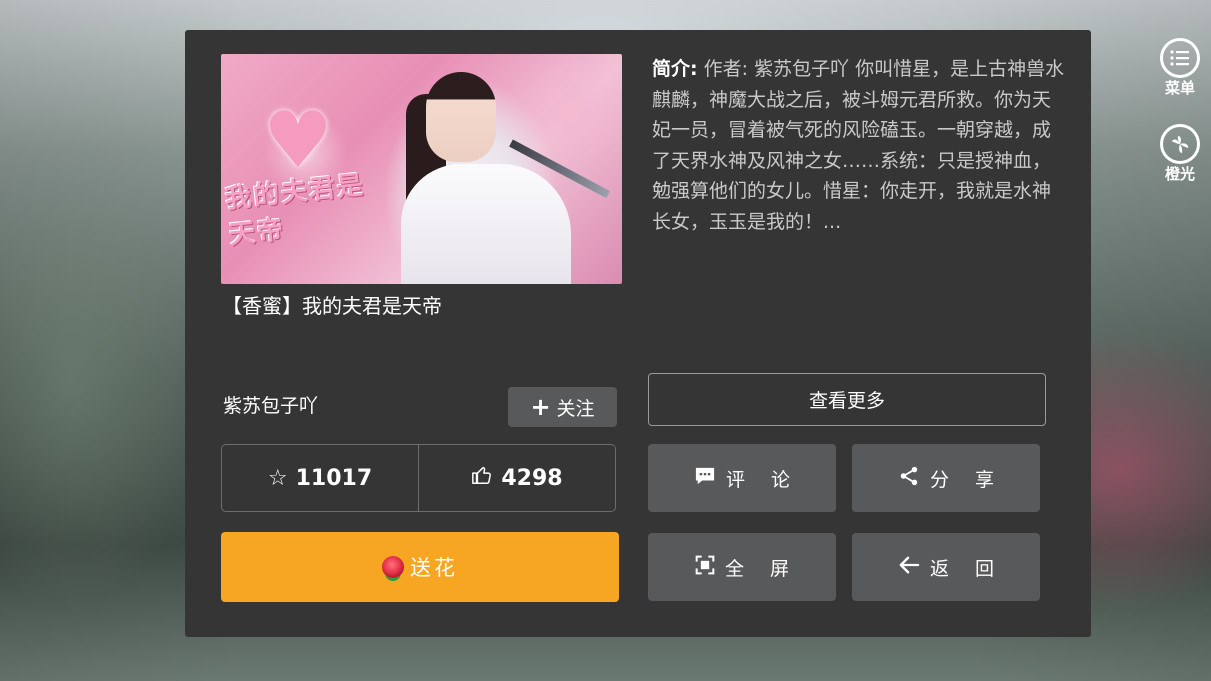  I want to click on comment-button: 评论, so click(742, 478).